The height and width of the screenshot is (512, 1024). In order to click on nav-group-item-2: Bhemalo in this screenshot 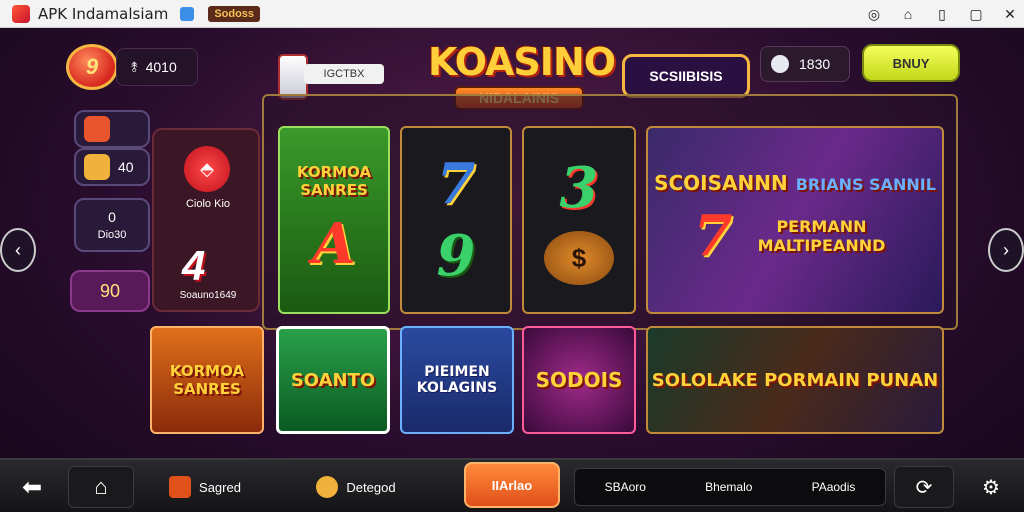, I will do `click(728, 487)`.